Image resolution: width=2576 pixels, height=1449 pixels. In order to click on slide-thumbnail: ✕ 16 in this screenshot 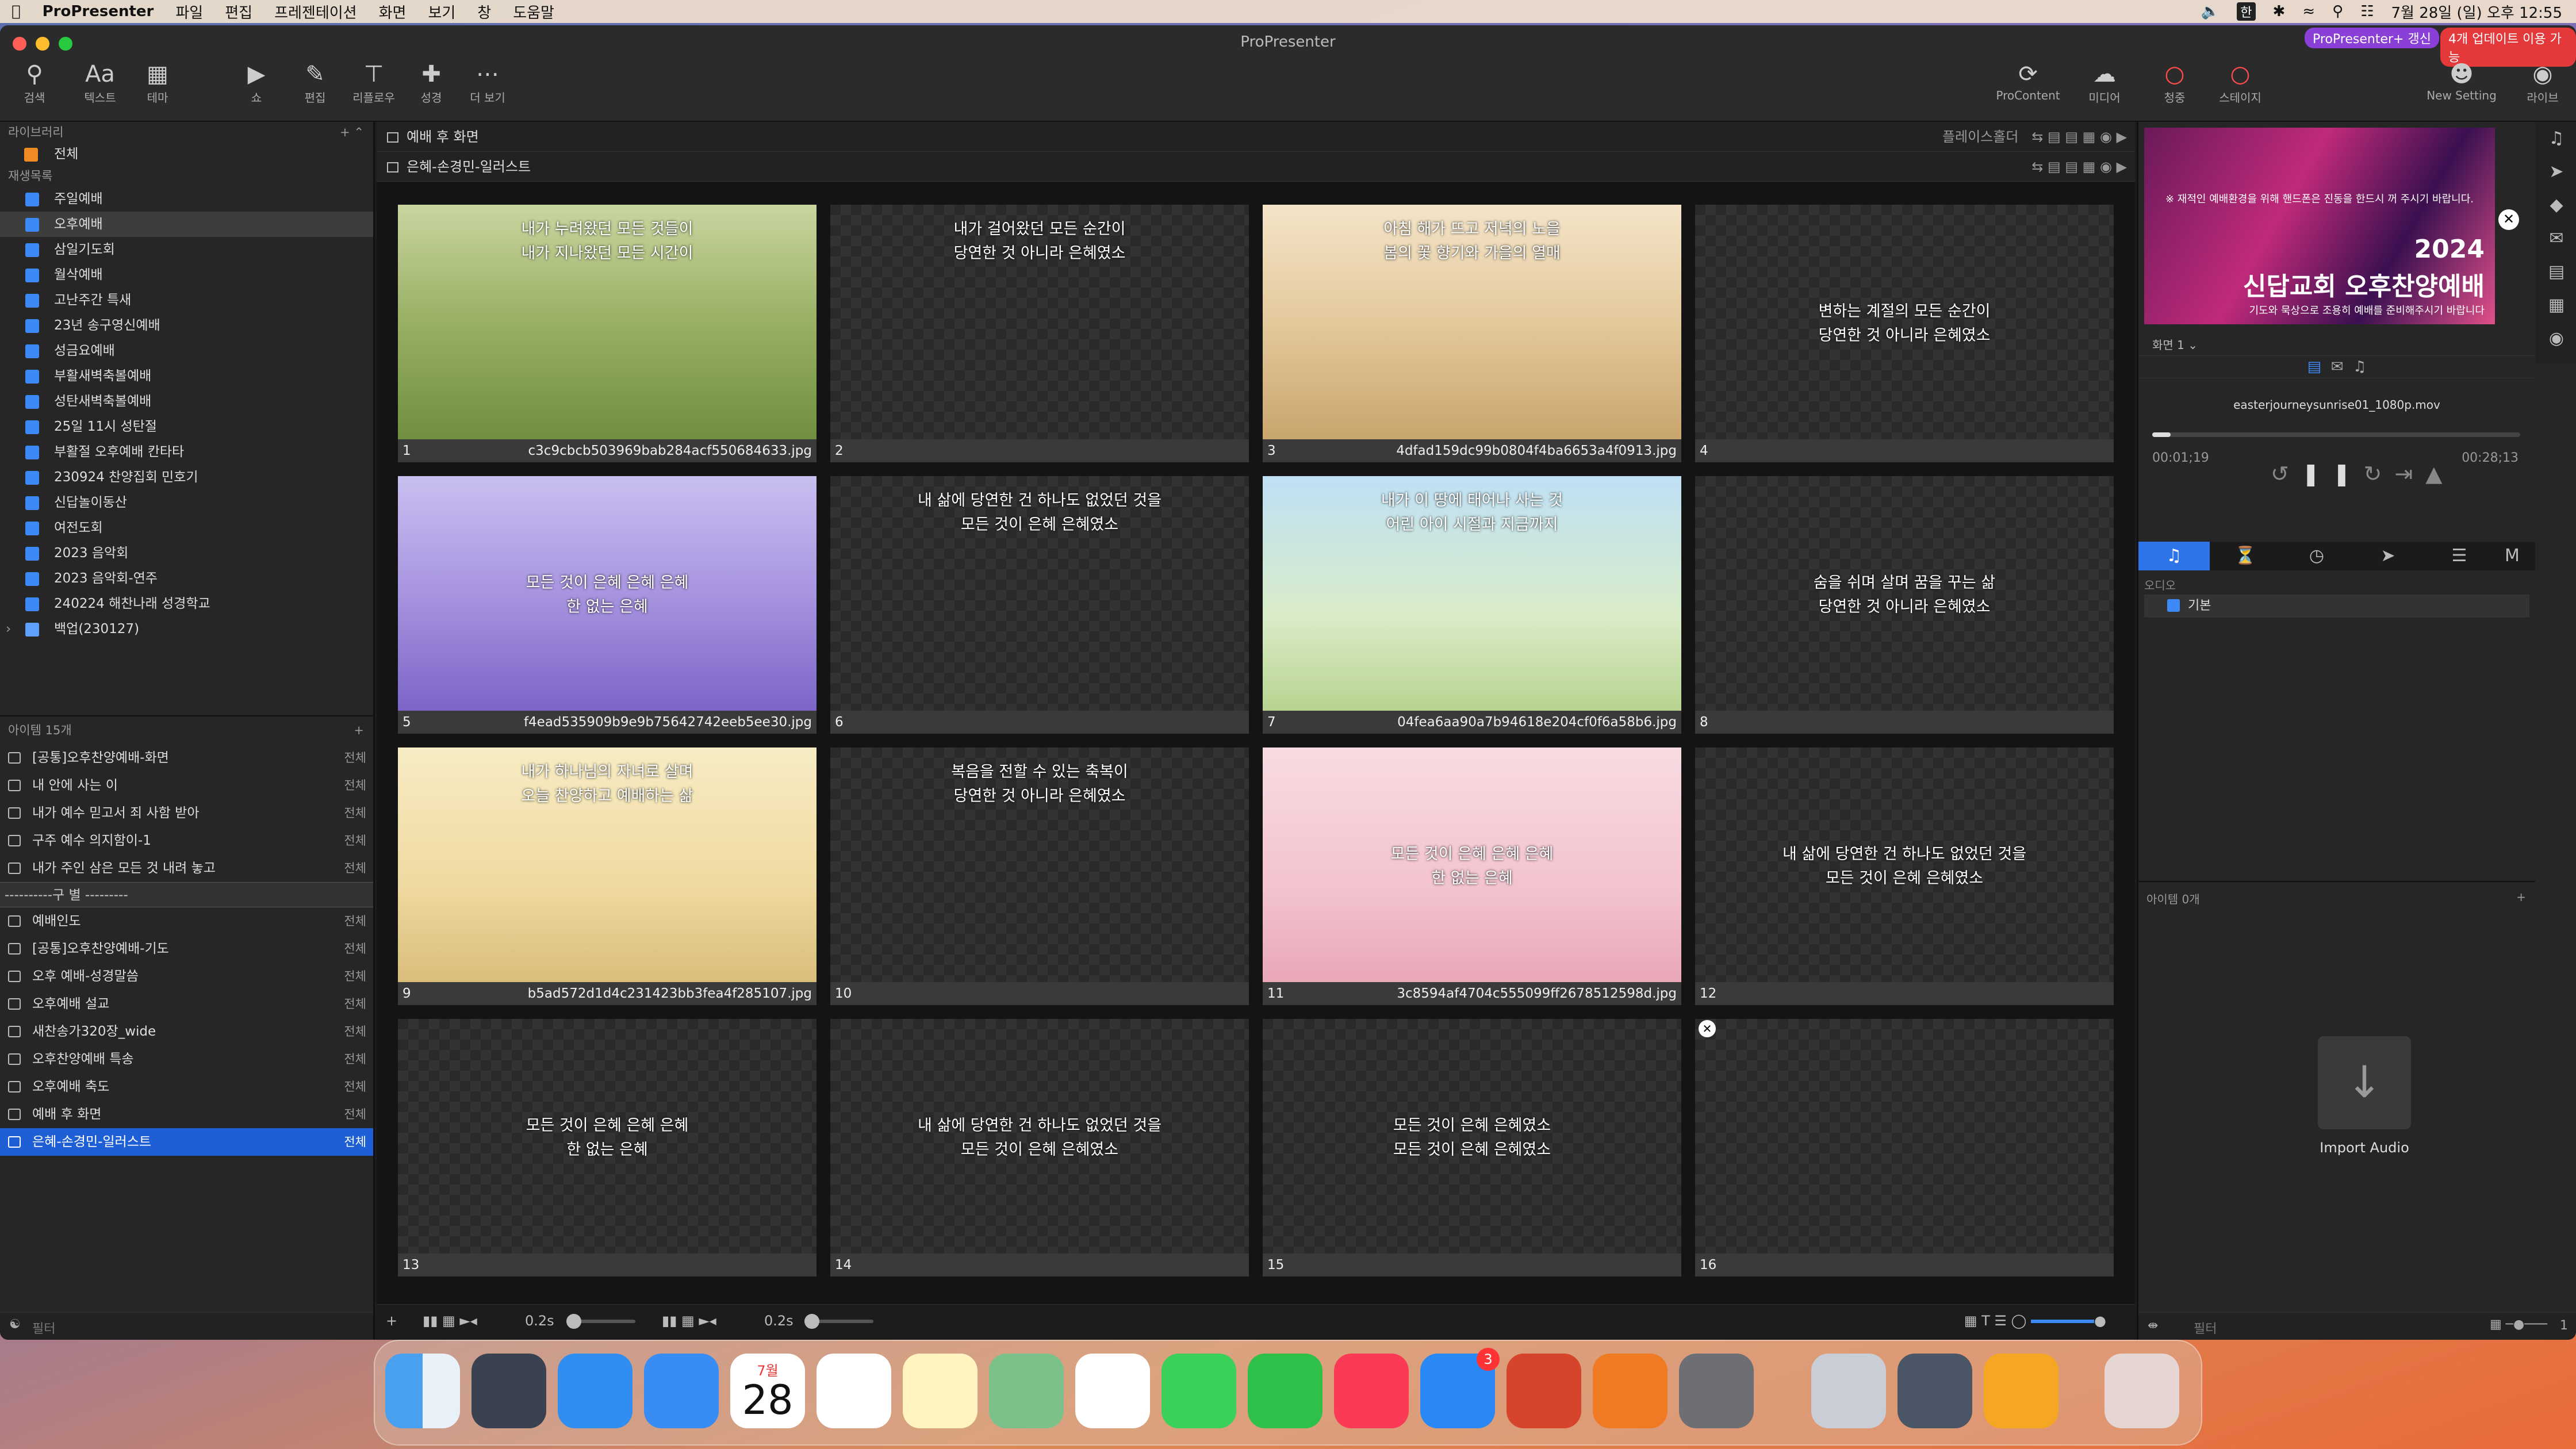, I will do `click(1904, 1148)`.